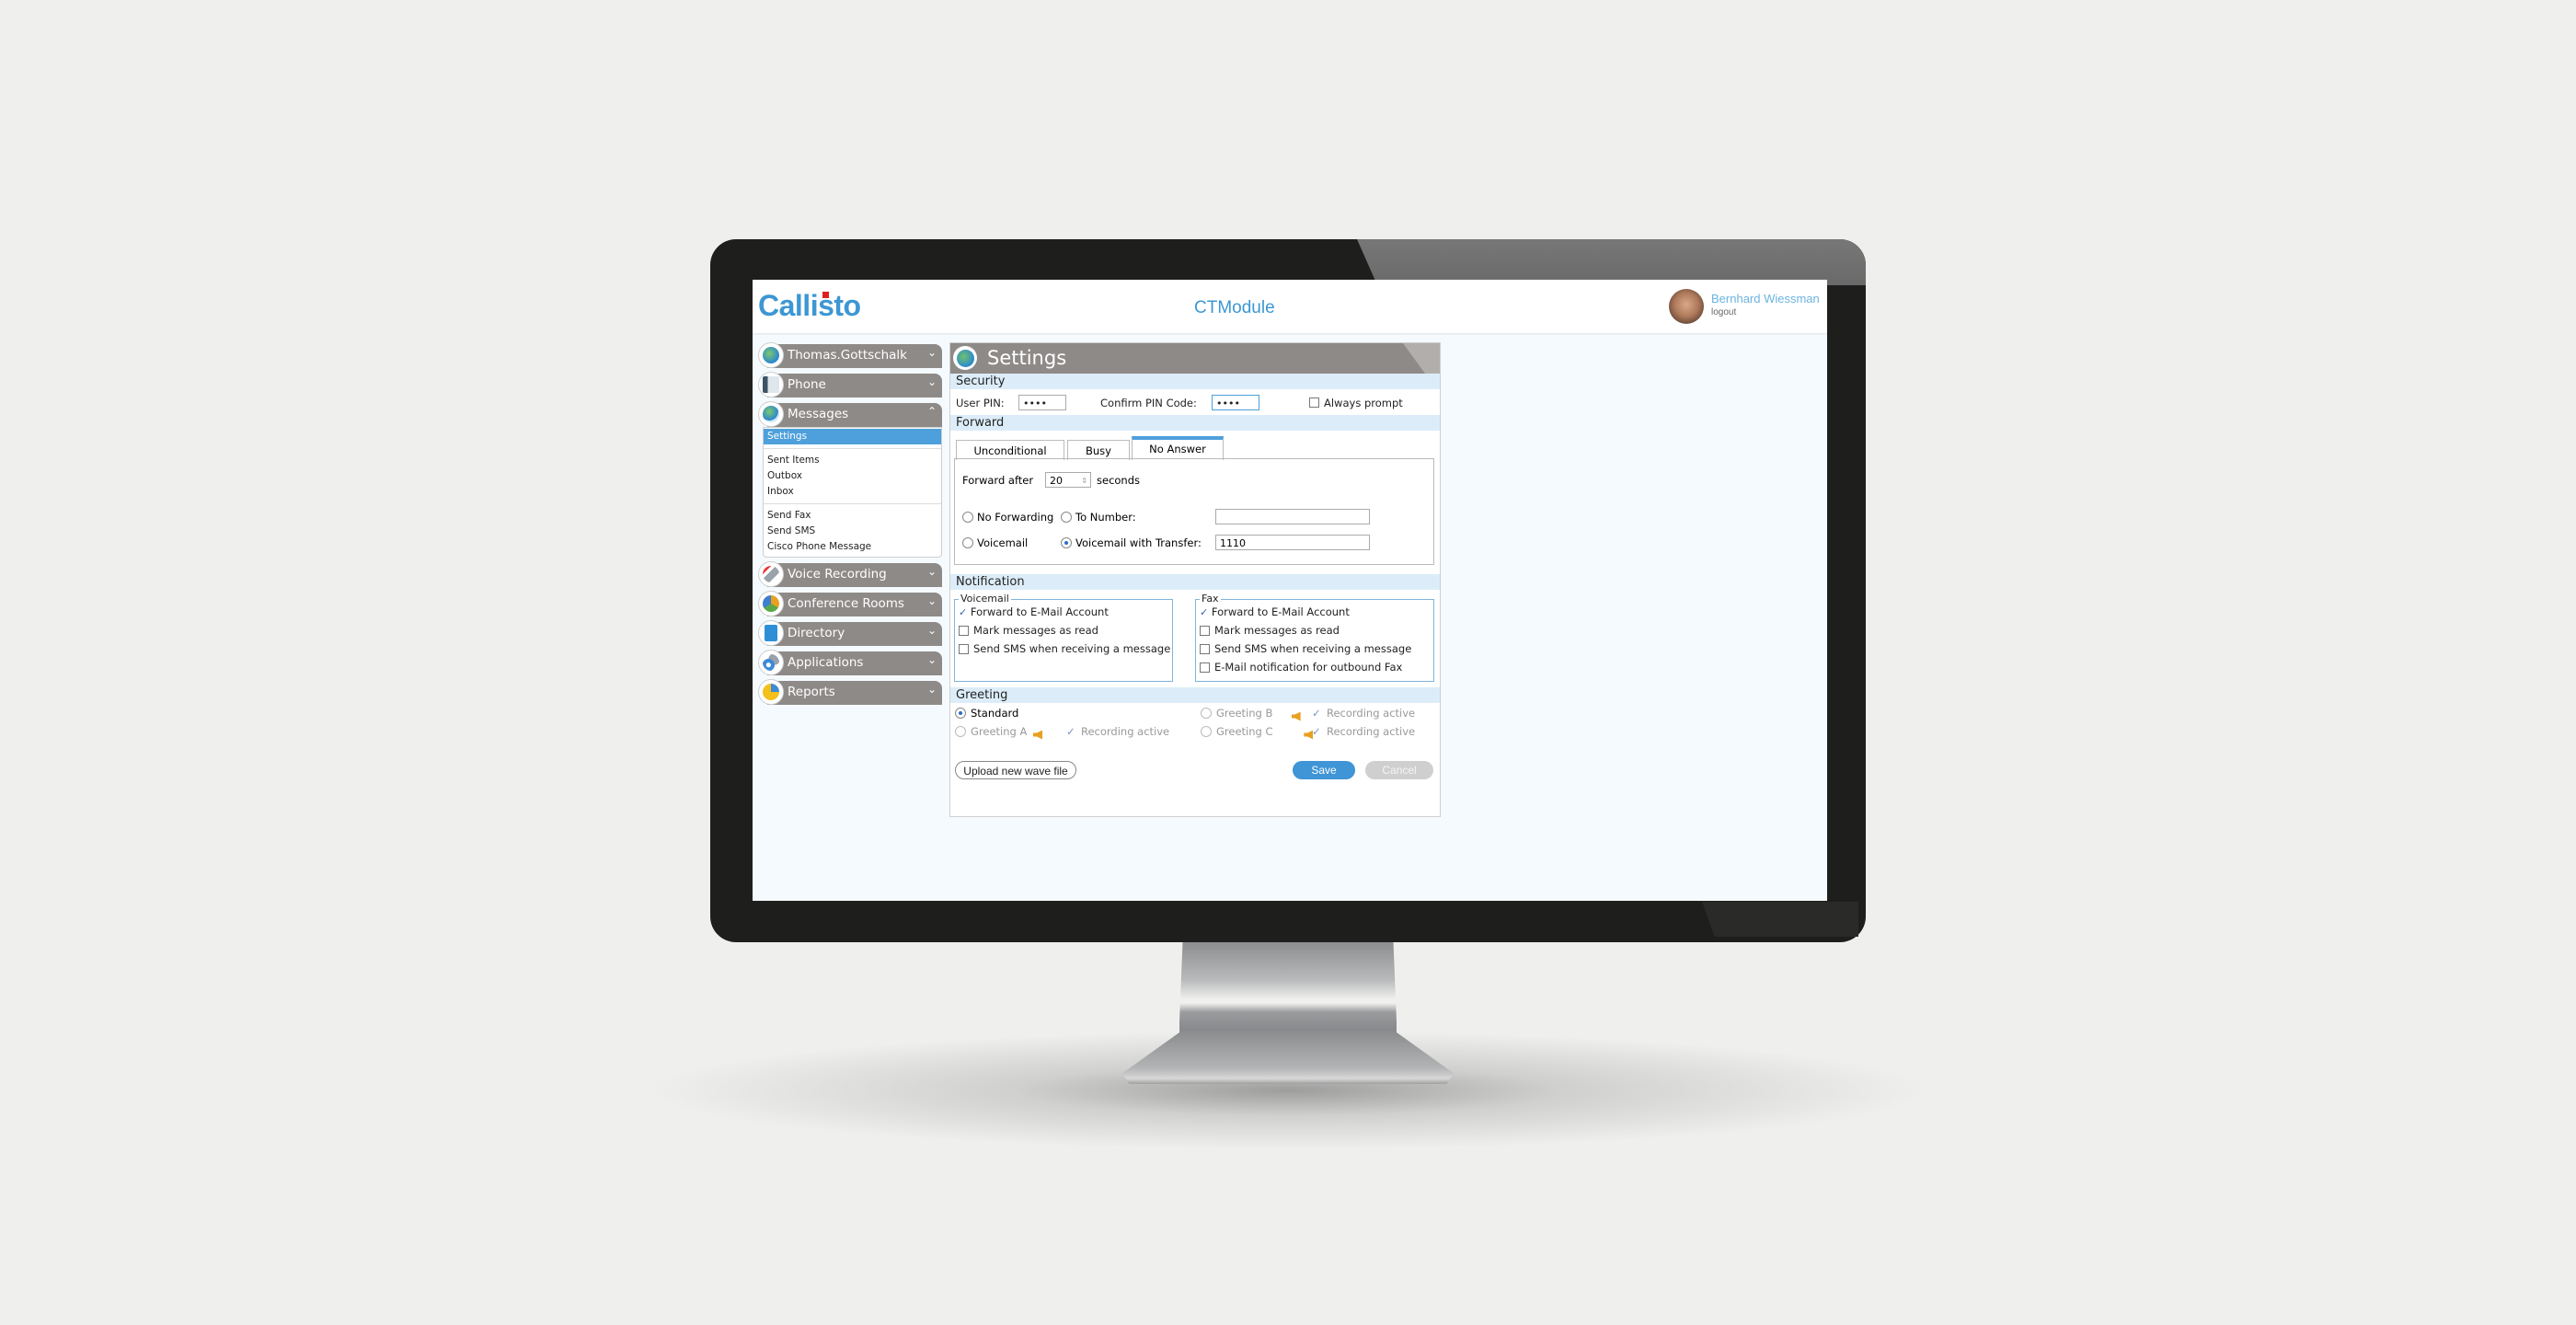 The width and height of the screenshot is (2576, 1325). Describe the element at coordinates (1010, 450) in the screenshot. I see `tab-unconditional: Unconditional` at that location.